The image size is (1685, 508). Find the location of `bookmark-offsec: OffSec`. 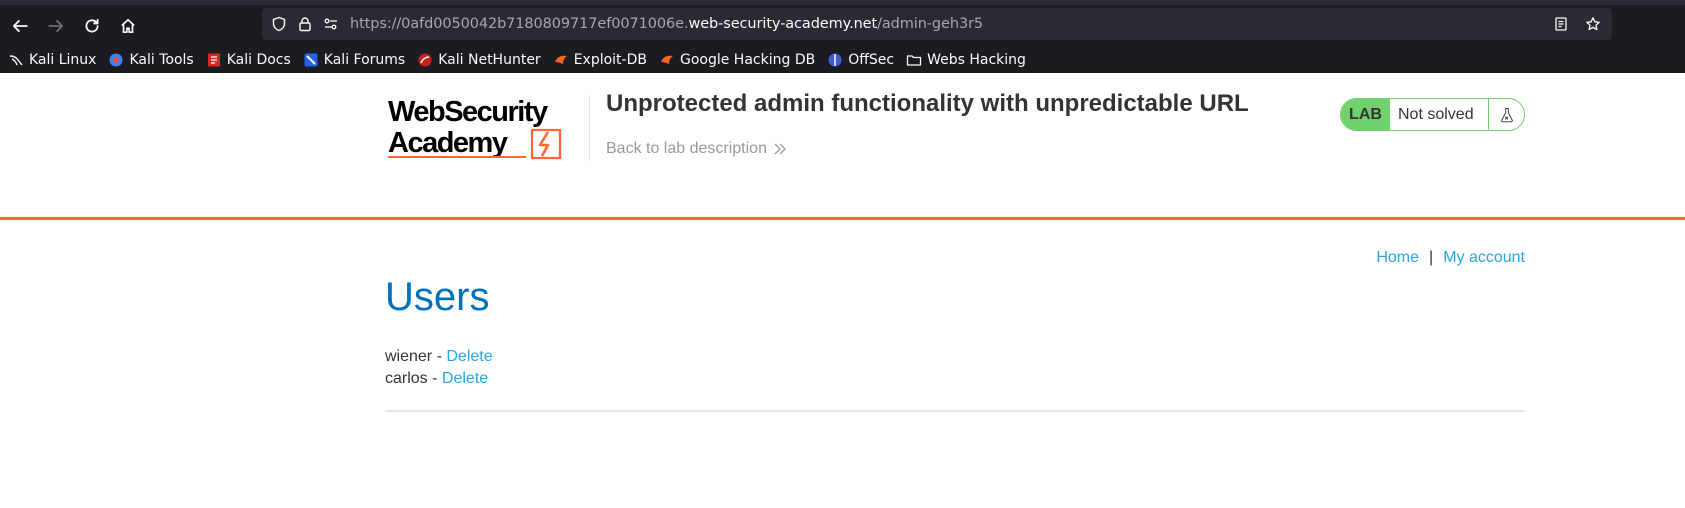

bookmark-offsec: OffSec is located at coordinates (860, 60).